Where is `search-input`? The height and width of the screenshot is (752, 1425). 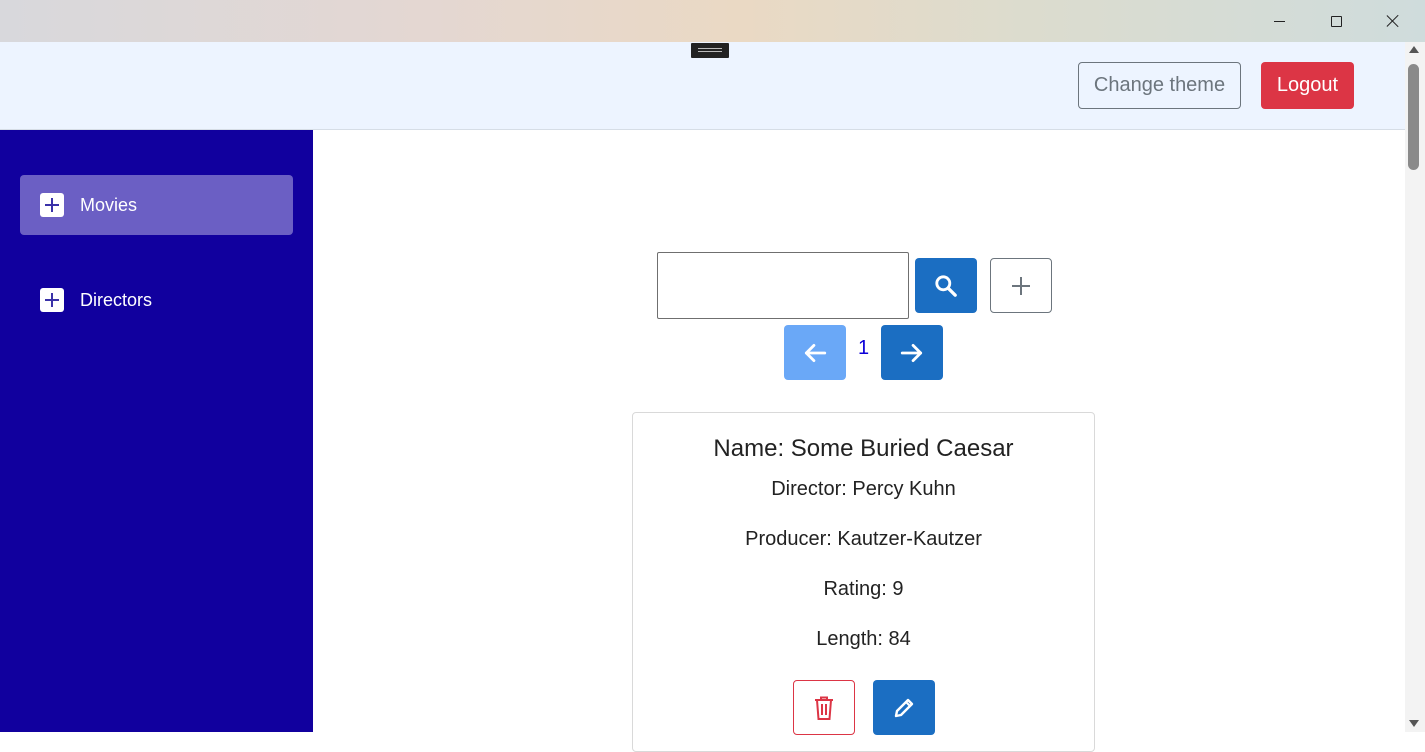
search-input is located at coordinates (783, 285).